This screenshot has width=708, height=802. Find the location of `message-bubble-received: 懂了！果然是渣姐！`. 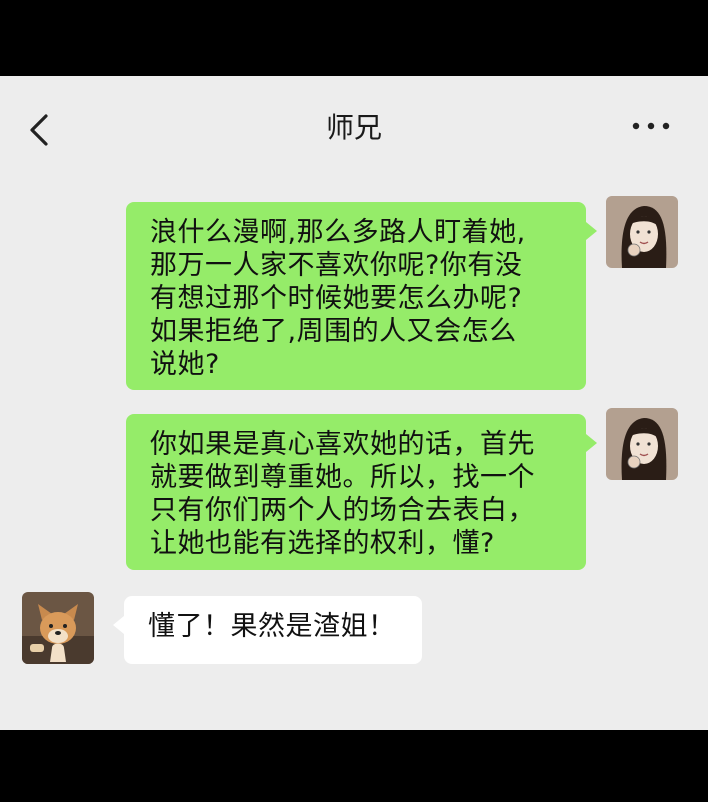

message-bubble-received: 懂了！果然是渣姐！ is located at coordinates (273, 630).